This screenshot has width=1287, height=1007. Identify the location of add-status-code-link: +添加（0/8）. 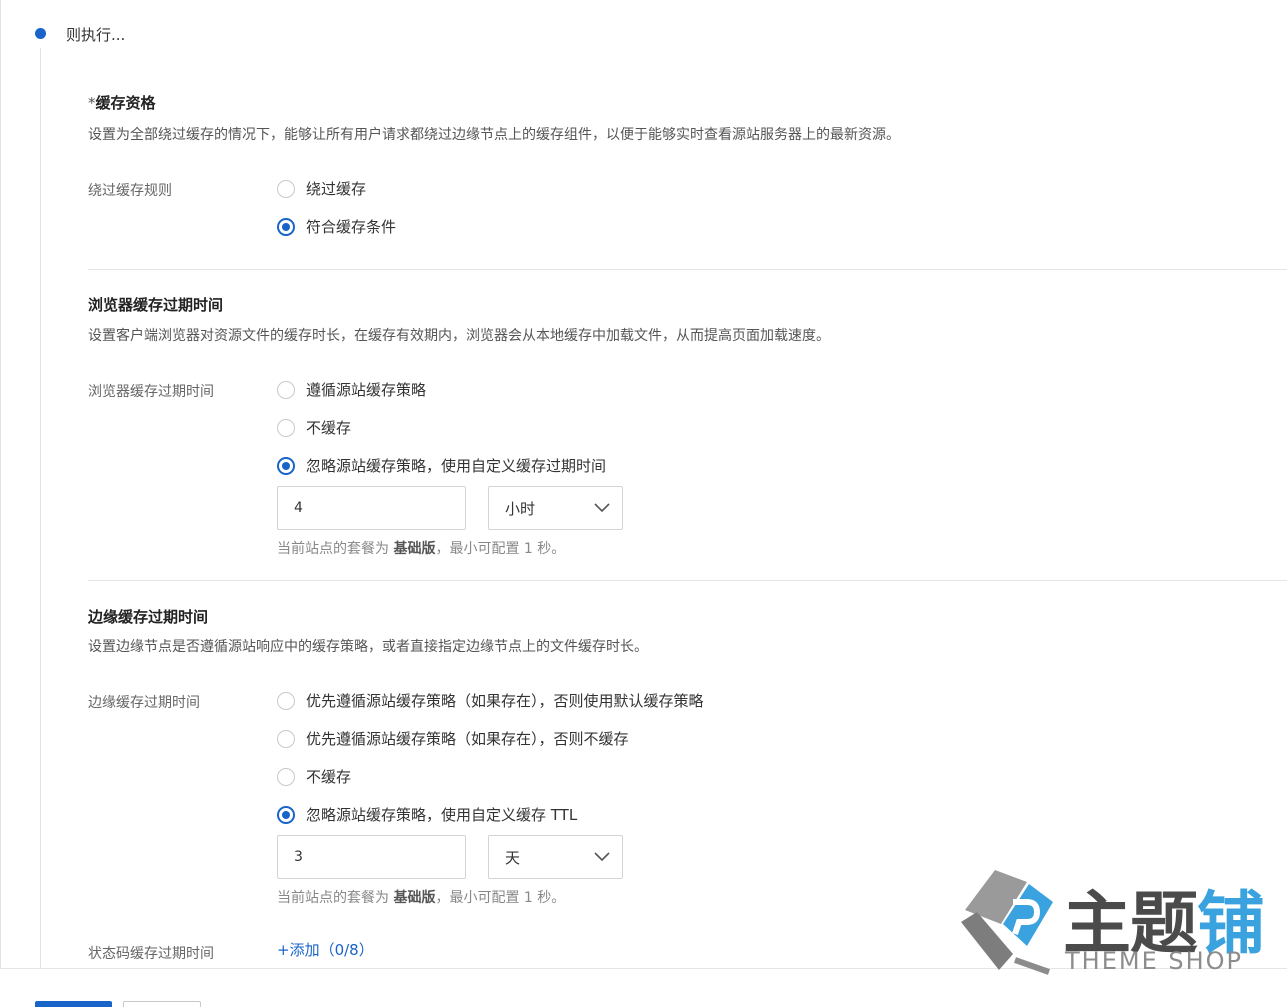
(325, 949).